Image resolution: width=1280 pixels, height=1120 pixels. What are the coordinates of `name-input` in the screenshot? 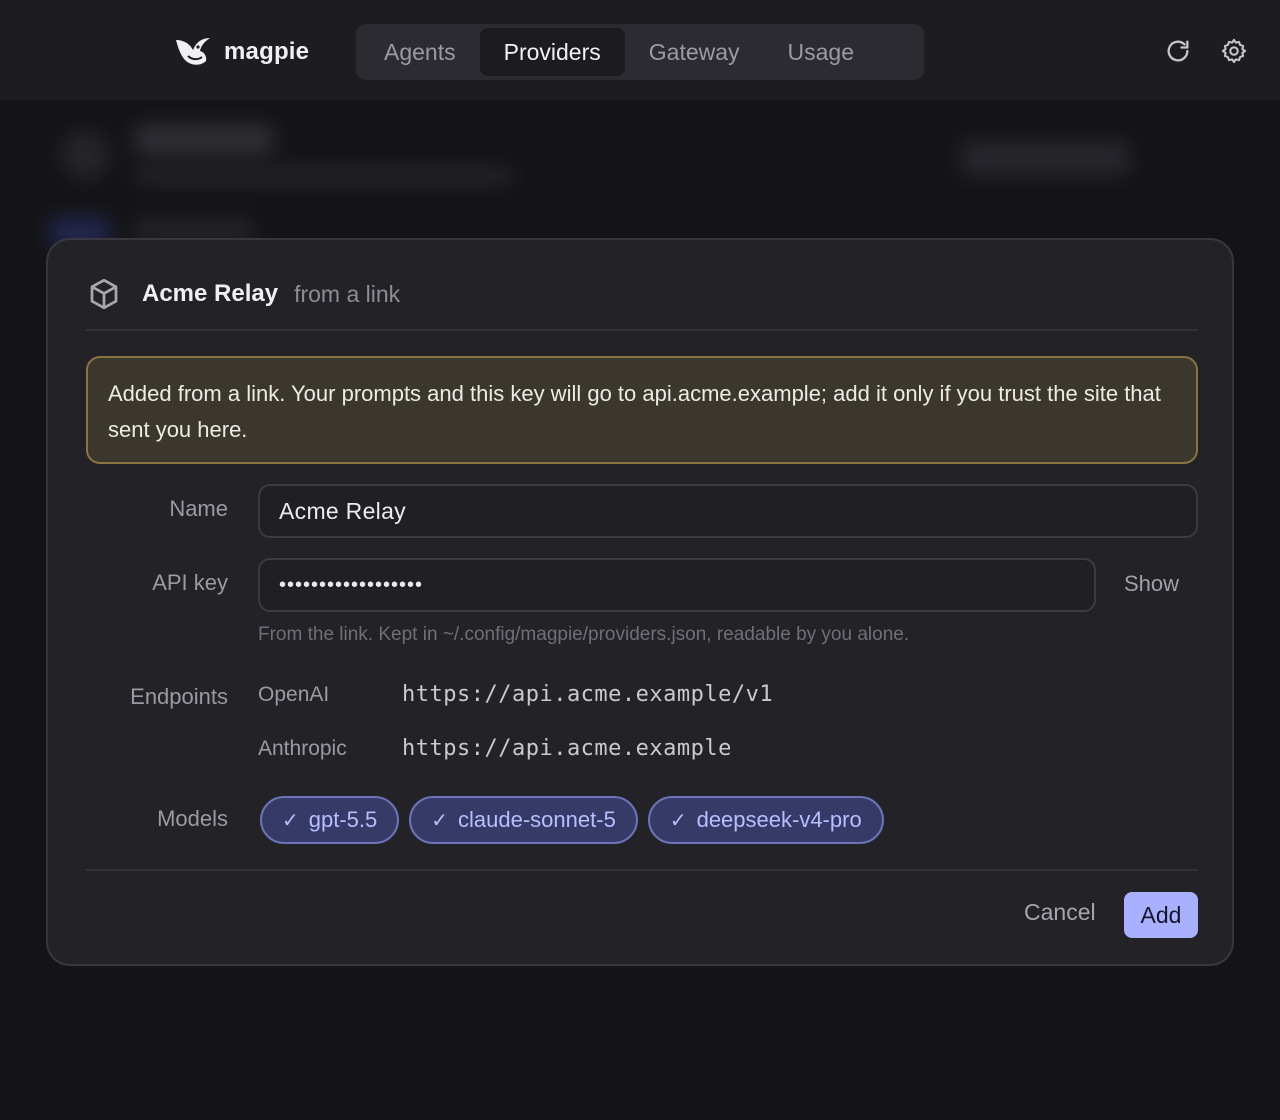 It's located at (728, 511).